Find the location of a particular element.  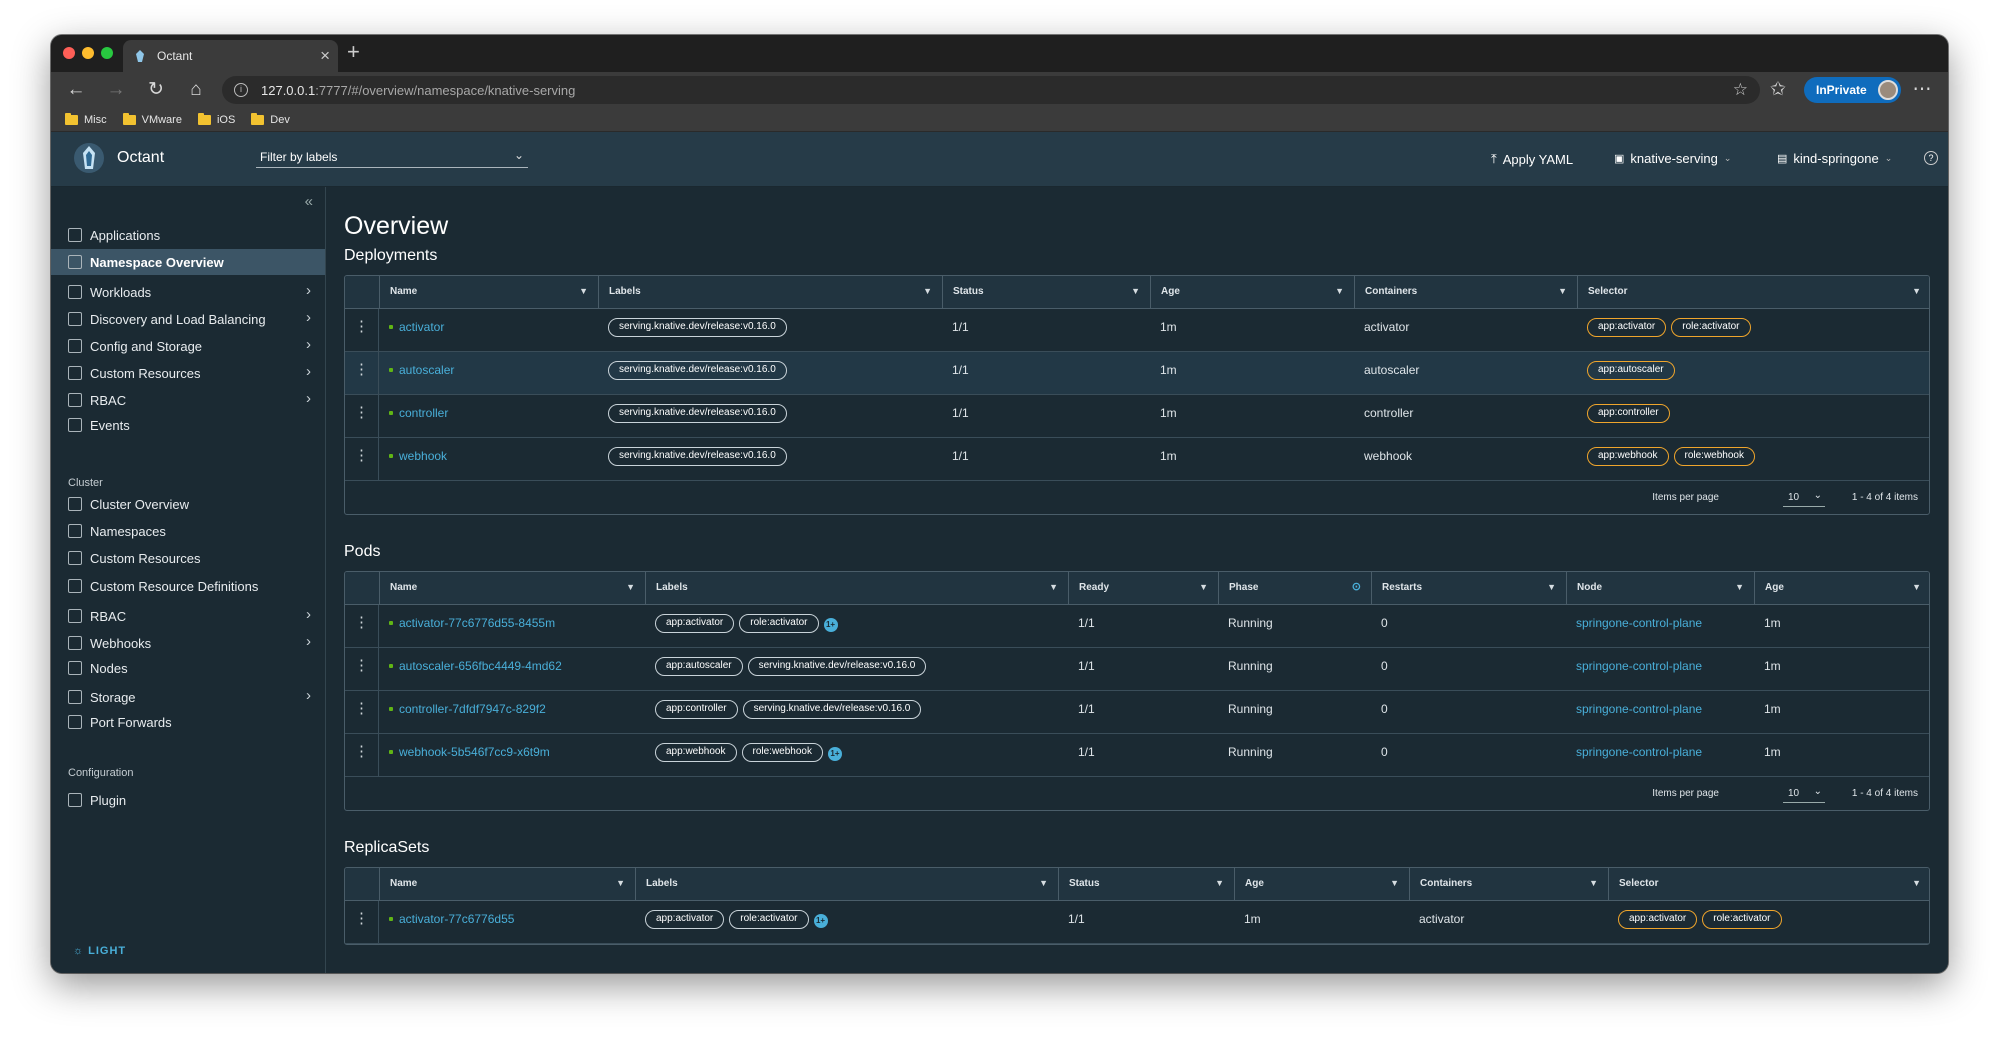

sidebar-item-namespaces: Namespaces is located at coordinates (188, 531).